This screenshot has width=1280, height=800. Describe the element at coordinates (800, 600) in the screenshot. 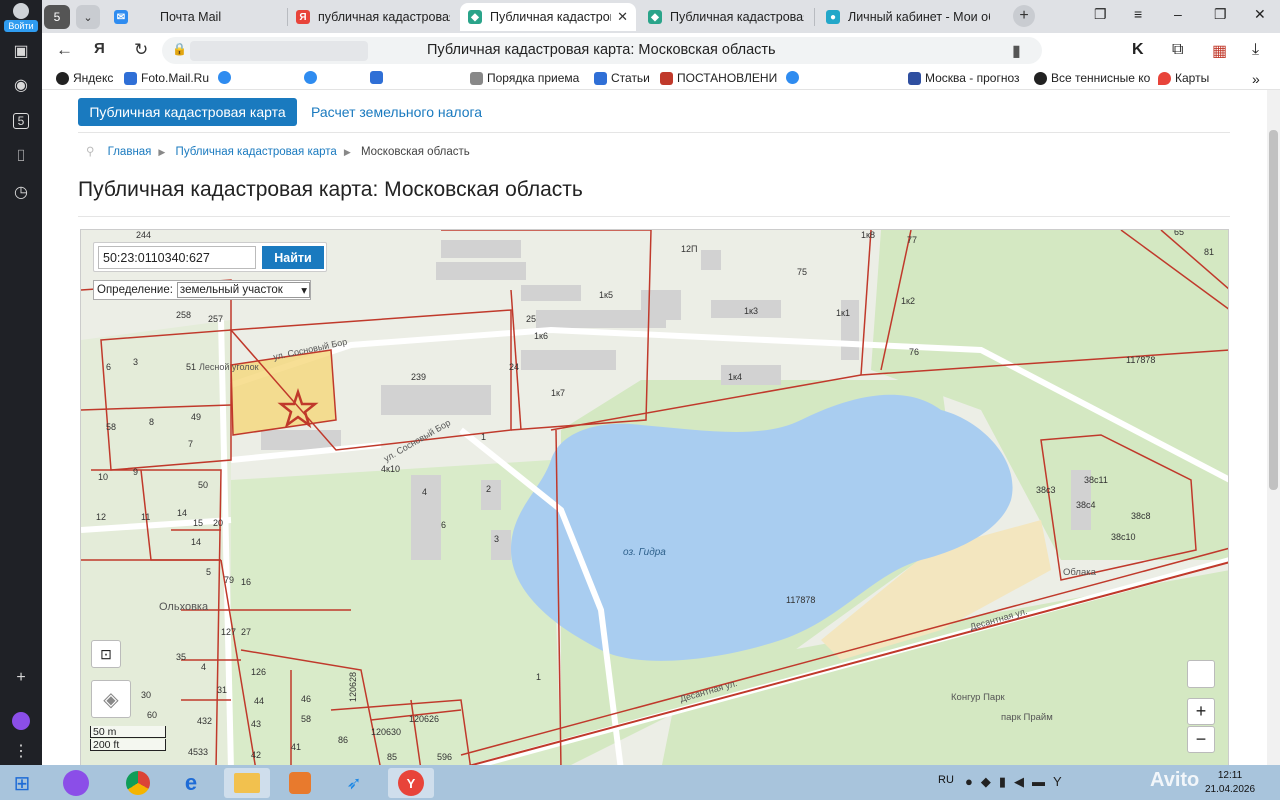

I see `svg-text: 117878` at that location.